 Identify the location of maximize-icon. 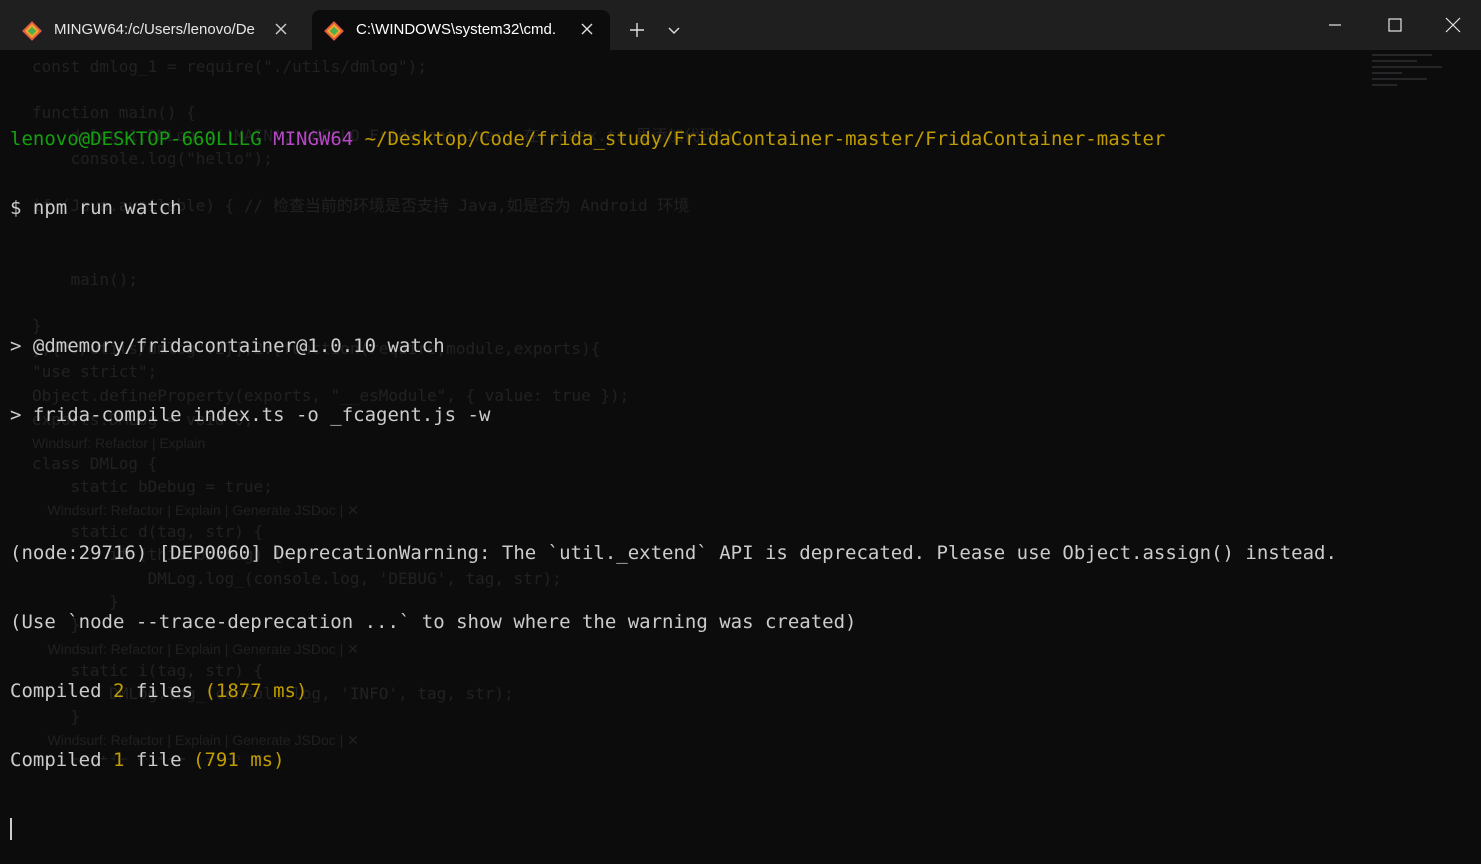
(1395, 25).